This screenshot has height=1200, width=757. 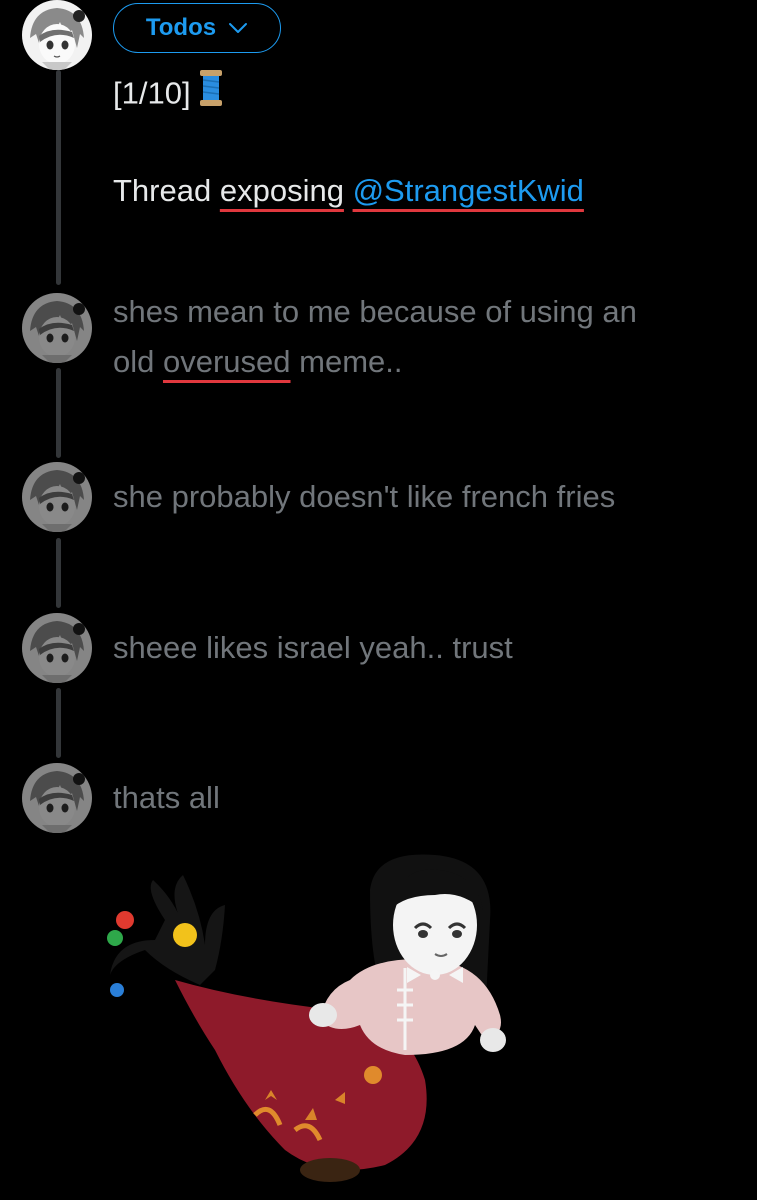 What do you see at coordinates (306, 1018) in the screenshot?
I see `plush-illustration` at bounding box center [306, 1018].